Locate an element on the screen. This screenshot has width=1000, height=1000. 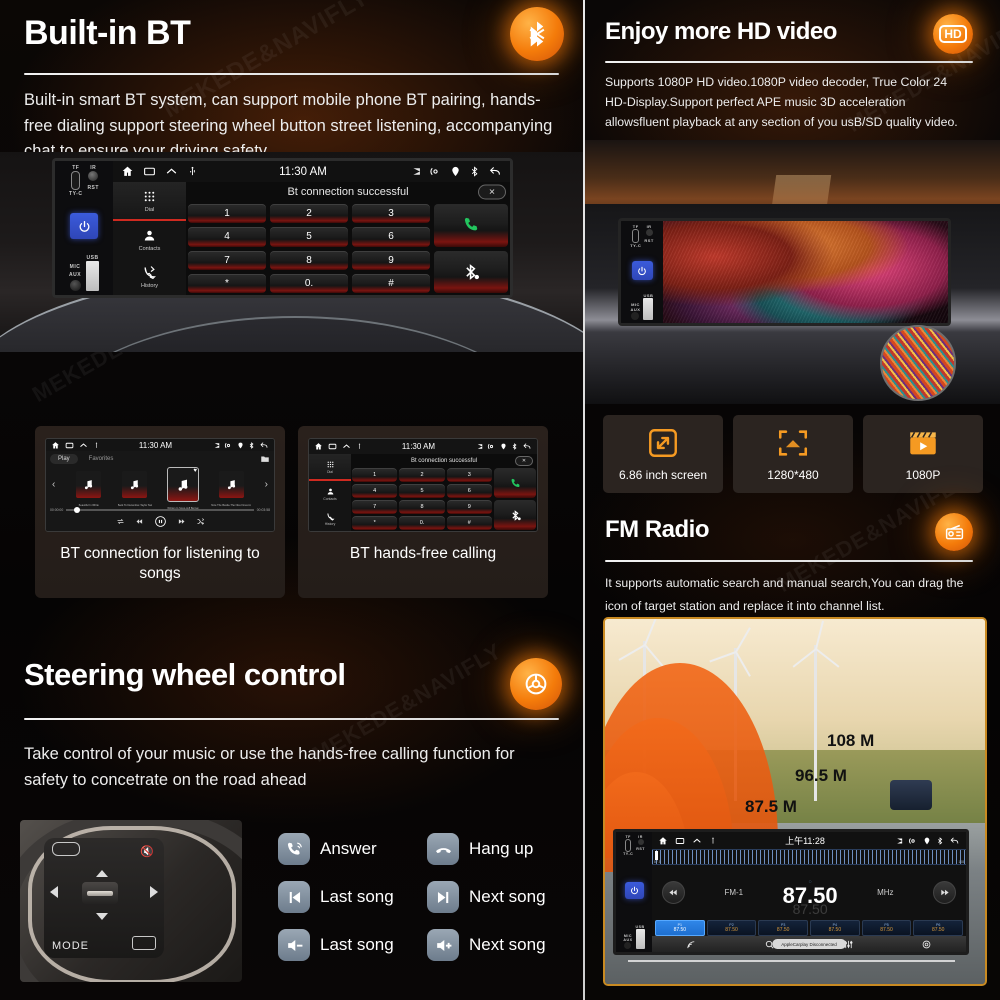
dial-key: 5 is located at coordinates (422, 491).